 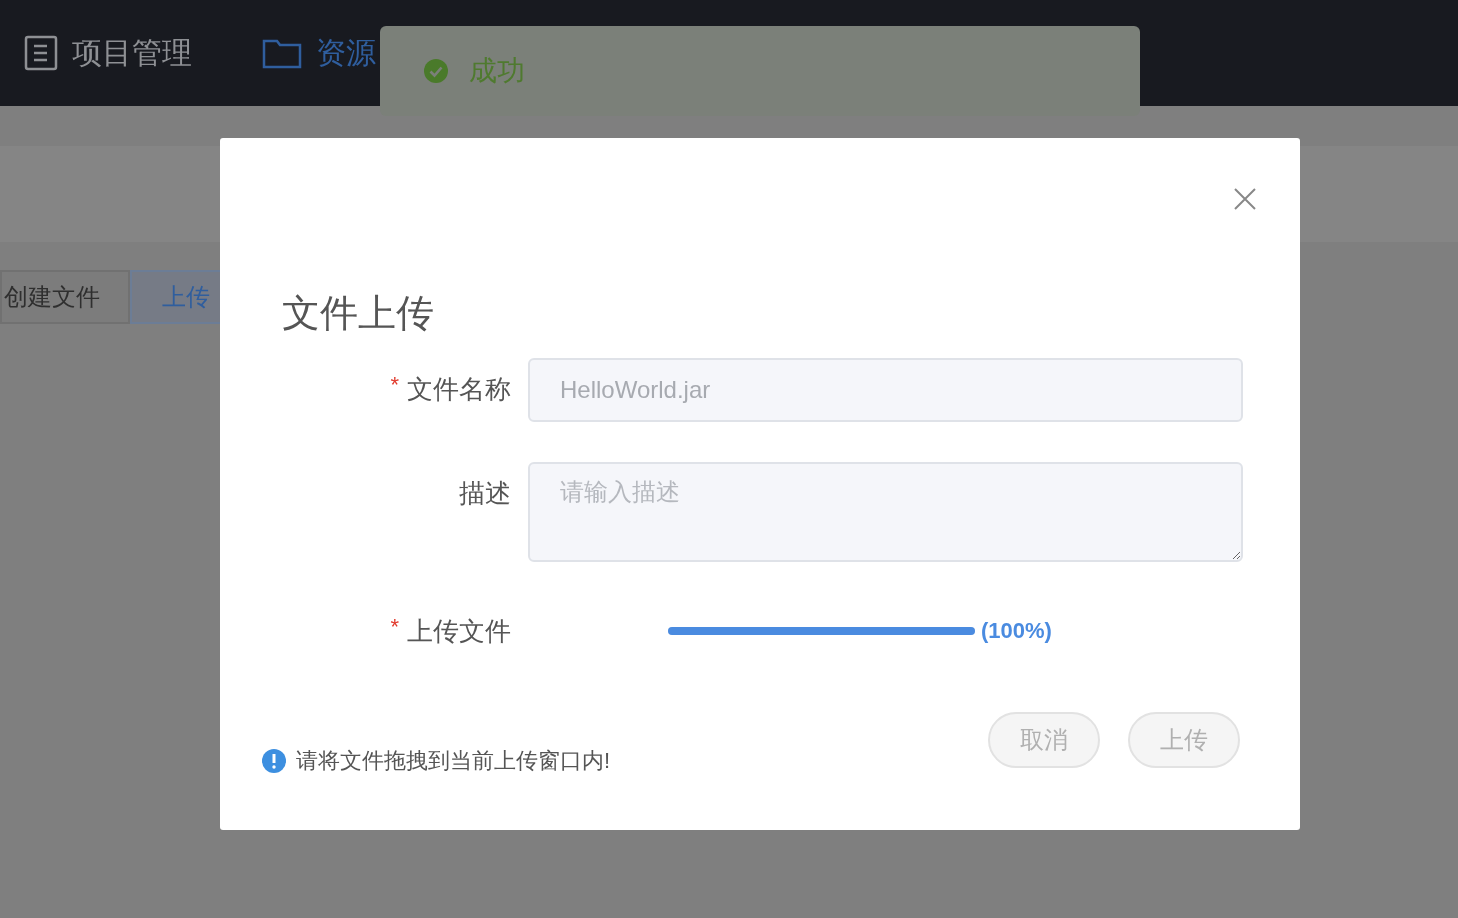 I want to click on document-icon, so click(x=41, y=53).